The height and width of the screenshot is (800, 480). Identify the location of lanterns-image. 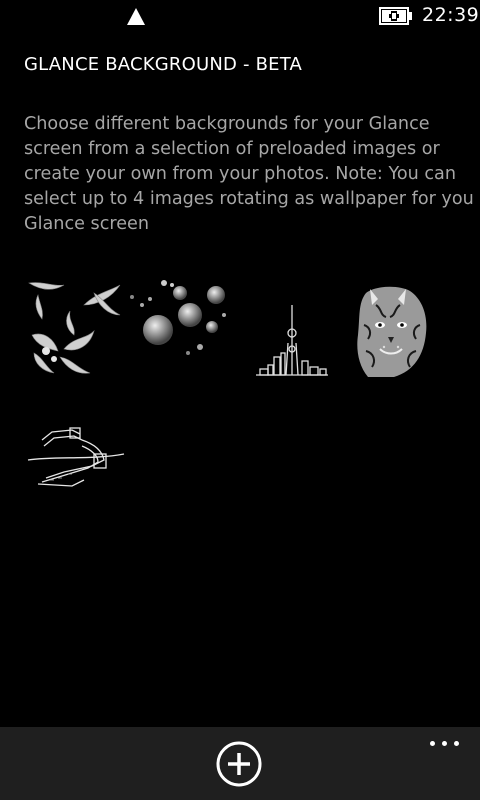
(178, 317).